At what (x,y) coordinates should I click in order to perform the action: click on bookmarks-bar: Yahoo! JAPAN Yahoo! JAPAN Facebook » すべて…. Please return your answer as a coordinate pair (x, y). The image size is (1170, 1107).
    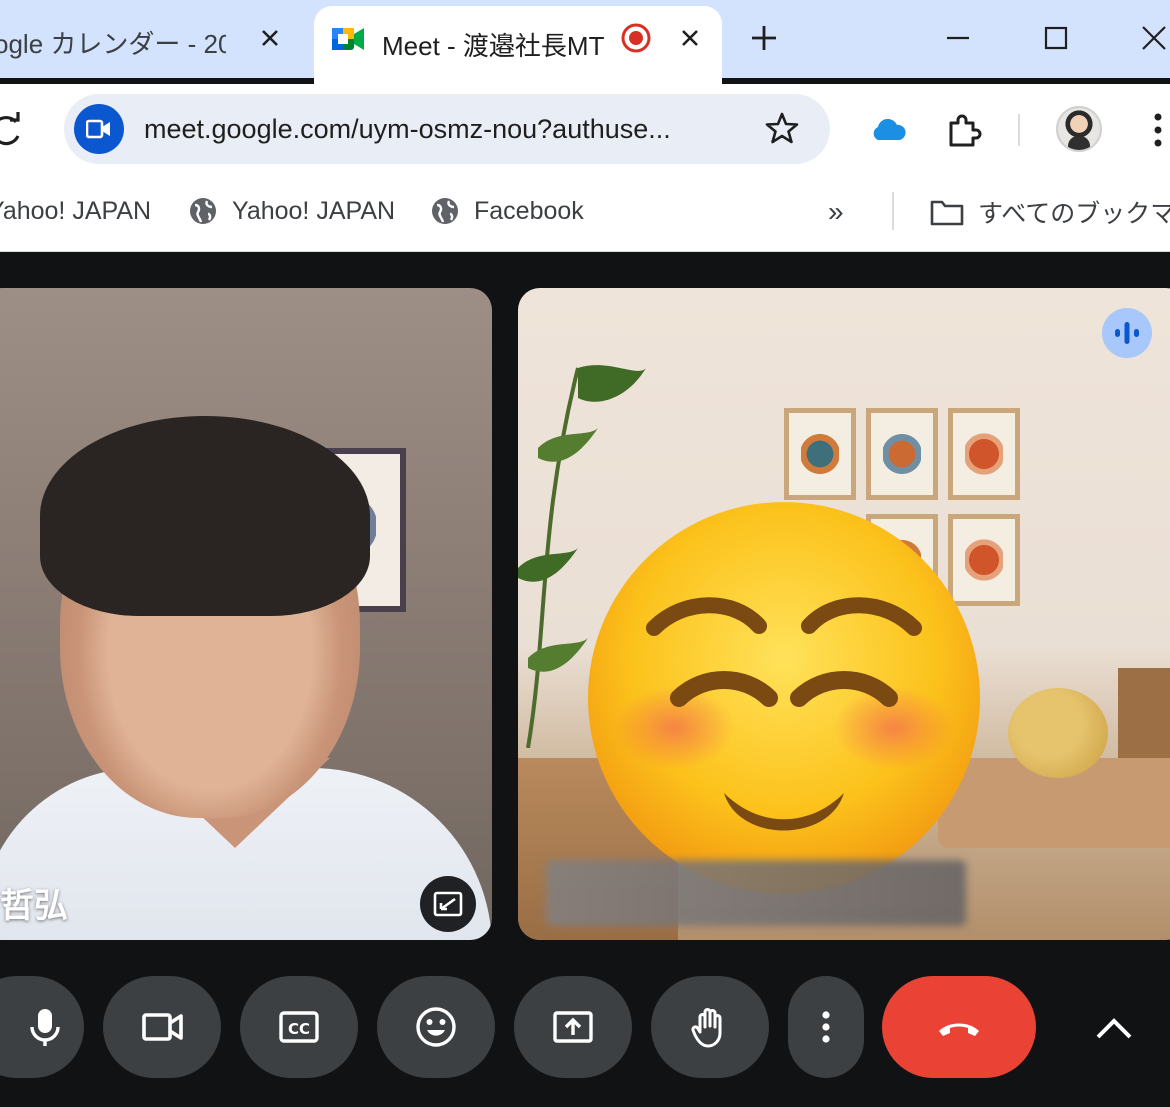
    Looking at the image, I should click on (585, 213).